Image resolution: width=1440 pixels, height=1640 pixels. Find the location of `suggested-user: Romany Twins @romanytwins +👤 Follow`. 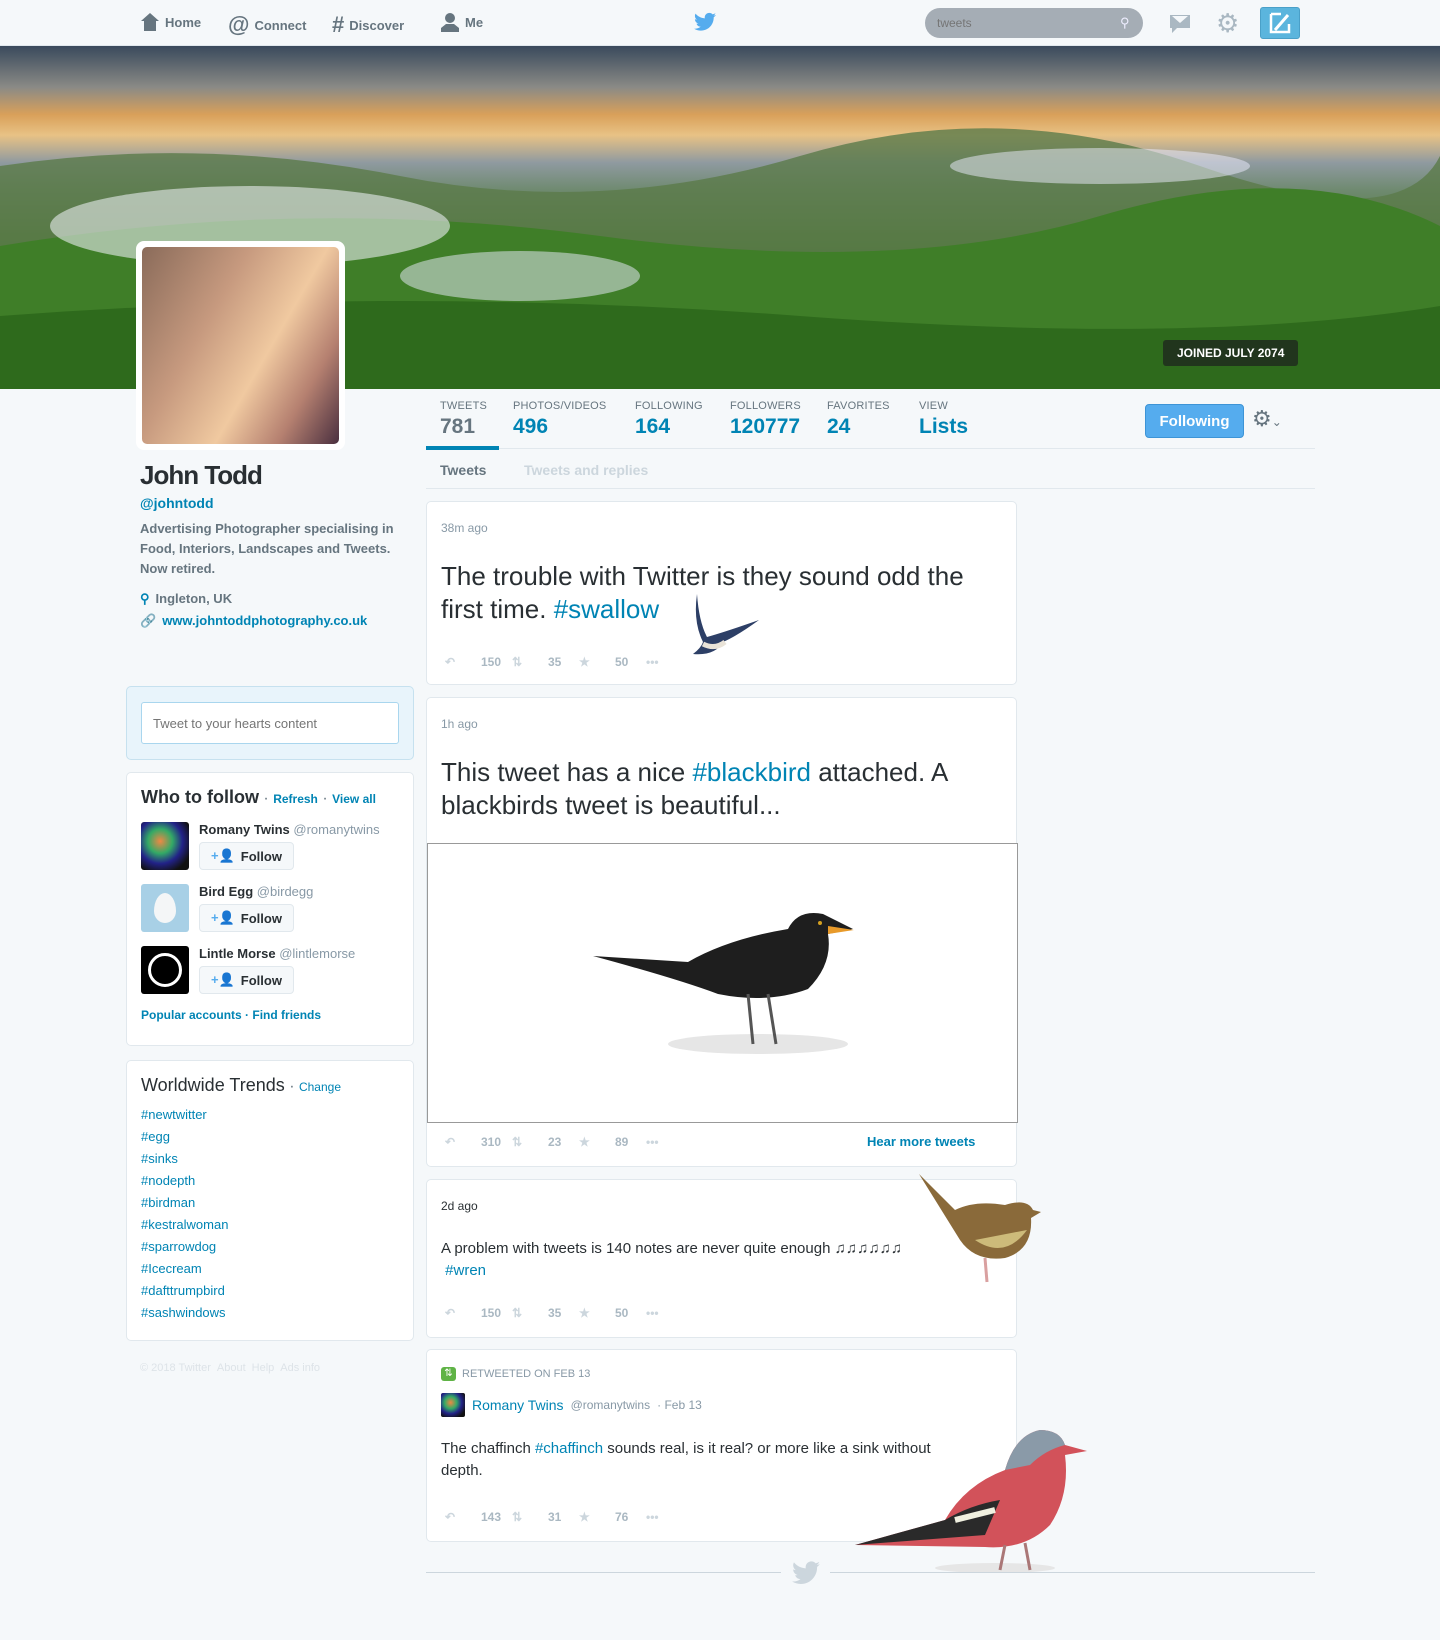

suggested-user: Romany Twins @romanytwins +👤 Follow is located at coordinates (270, 846).